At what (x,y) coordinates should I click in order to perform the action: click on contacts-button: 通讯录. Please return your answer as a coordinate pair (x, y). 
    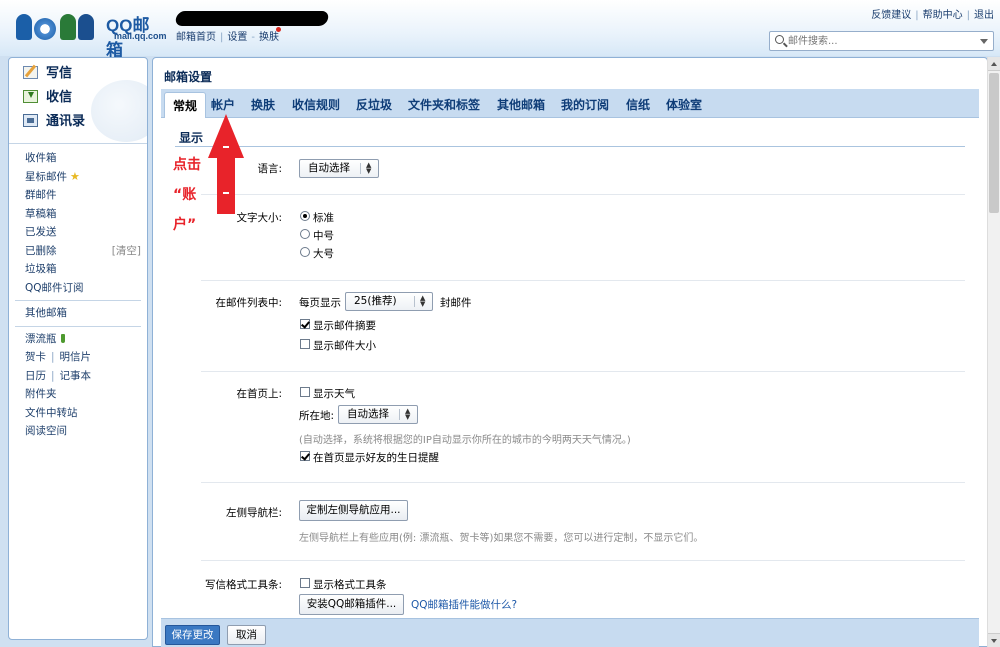
    Looking at the image, I should click on (54, 122).